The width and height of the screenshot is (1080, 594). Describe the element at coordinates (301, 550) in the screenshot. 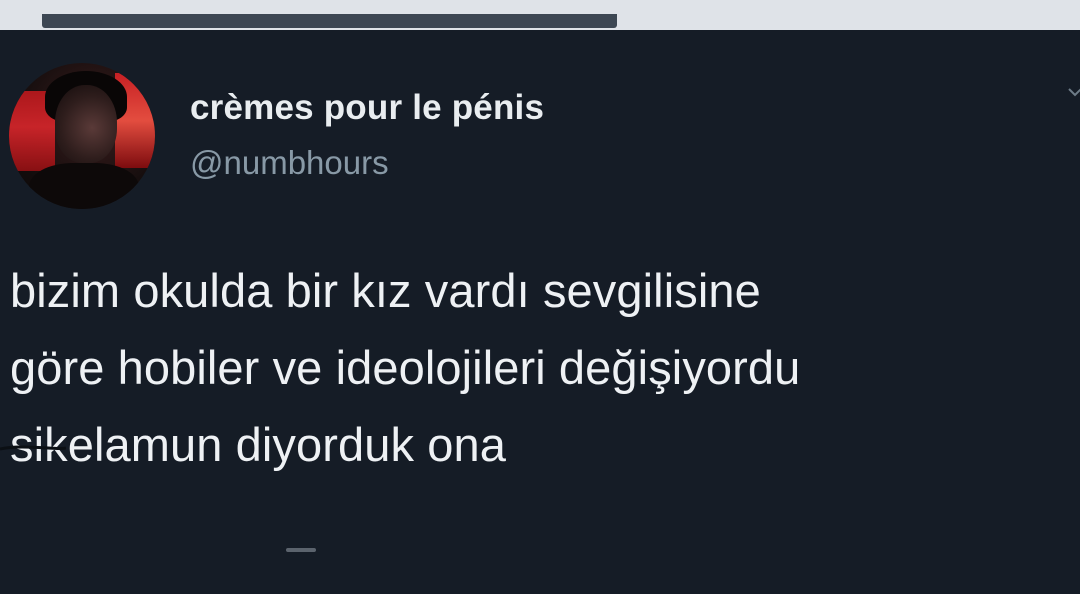

I see `divider-fragment` at that location.